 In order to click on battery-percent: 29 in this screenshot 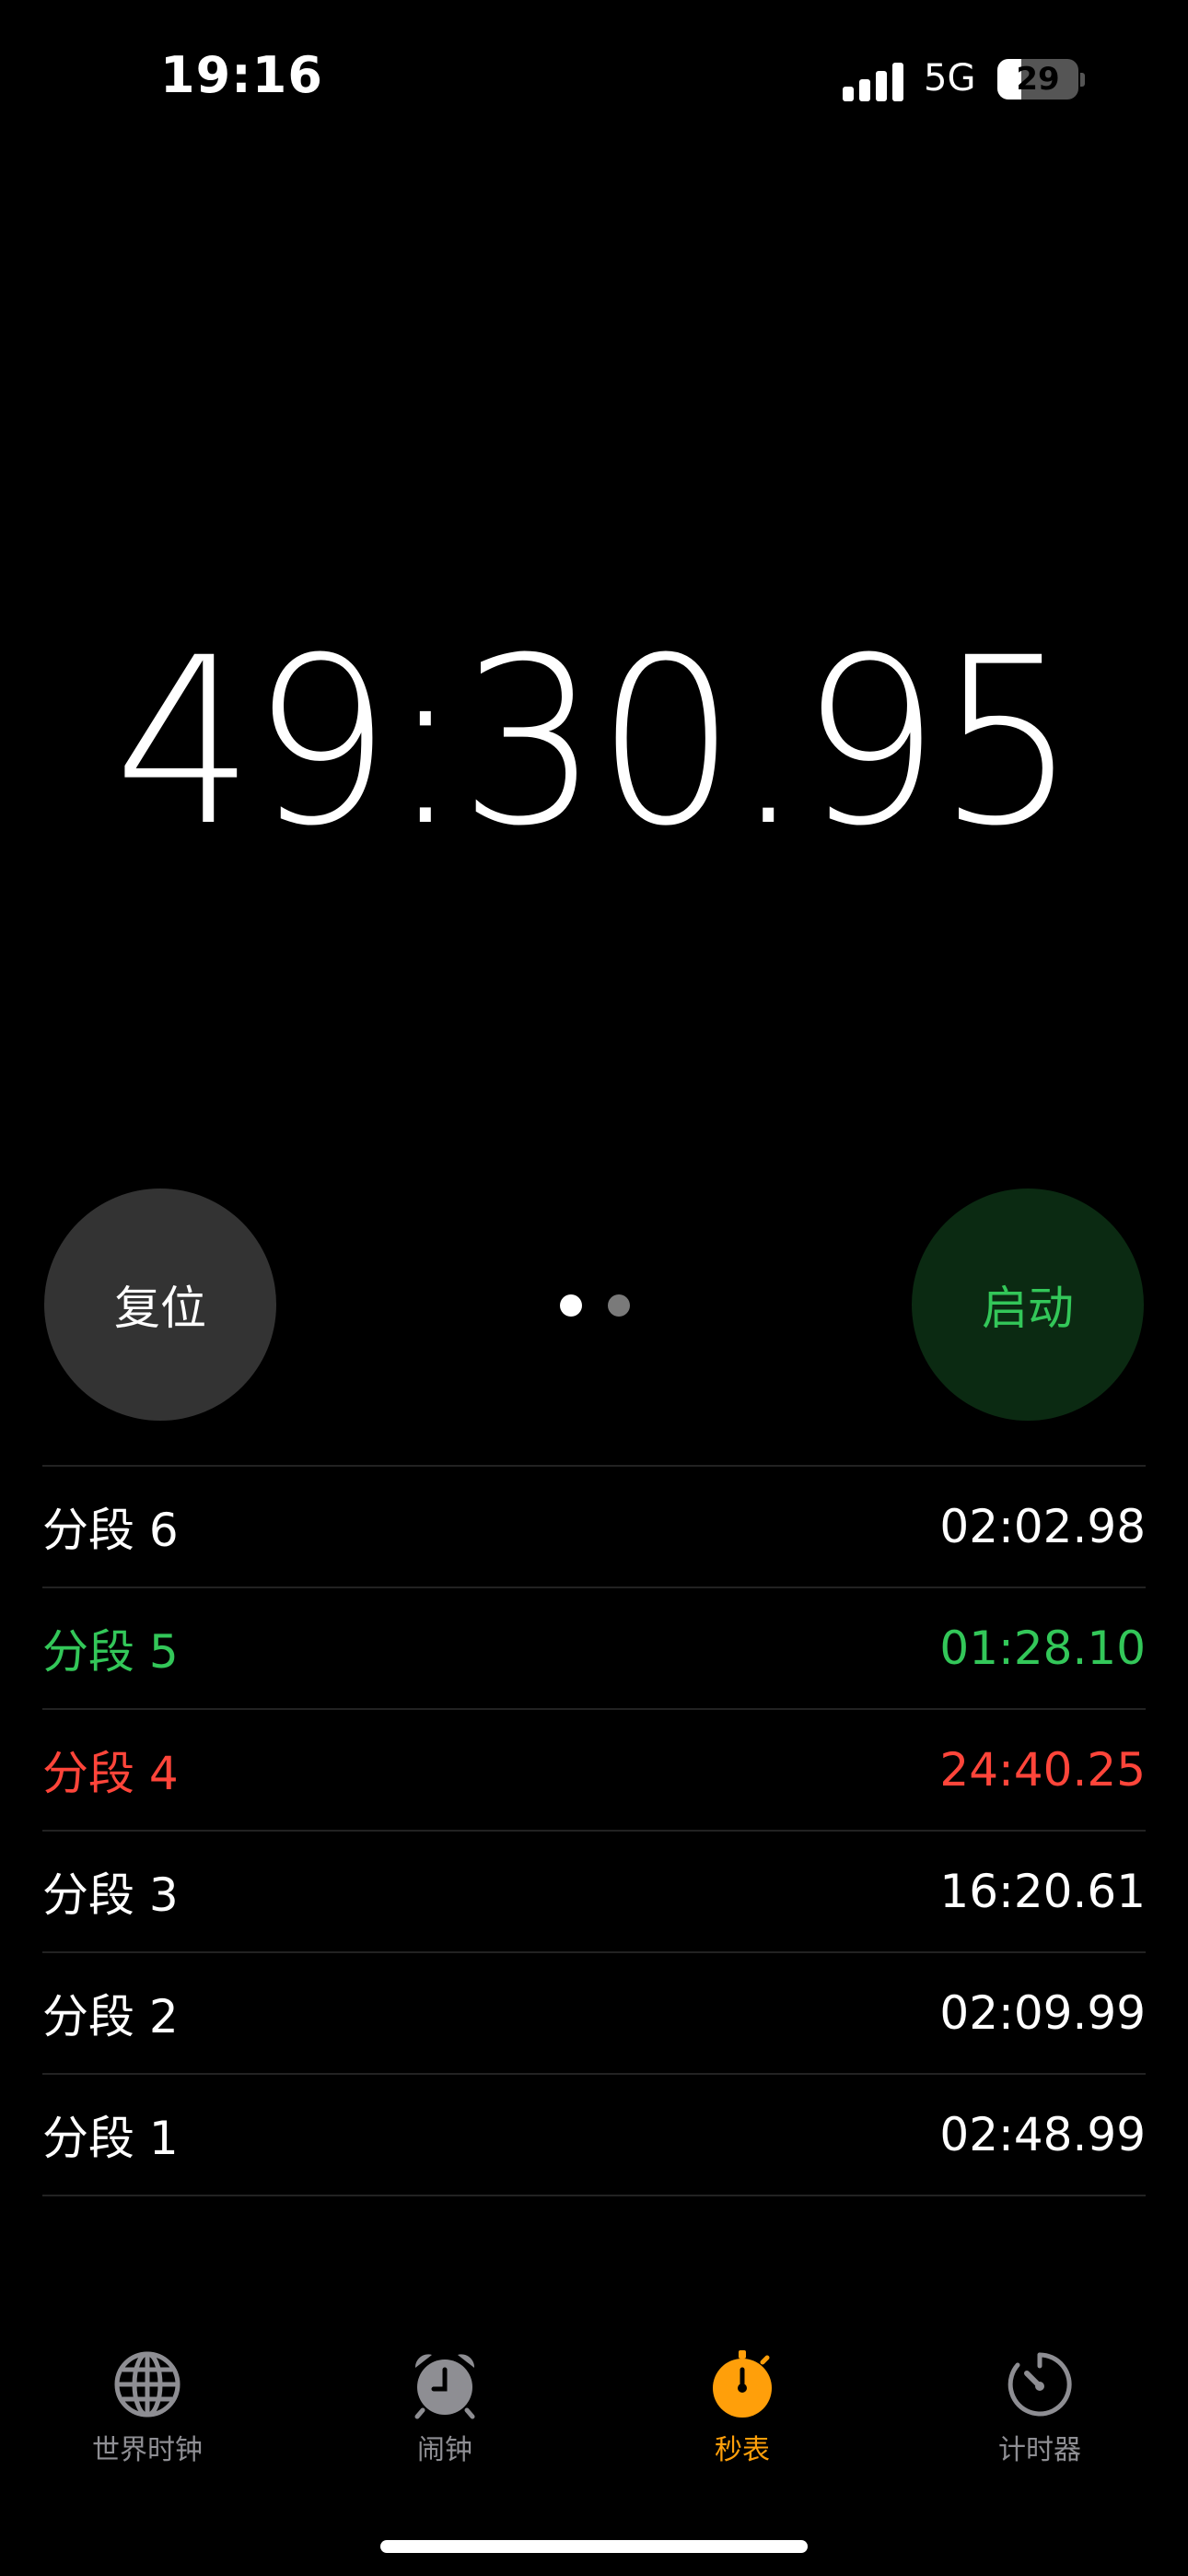, I will do `click(1038, 79)`.